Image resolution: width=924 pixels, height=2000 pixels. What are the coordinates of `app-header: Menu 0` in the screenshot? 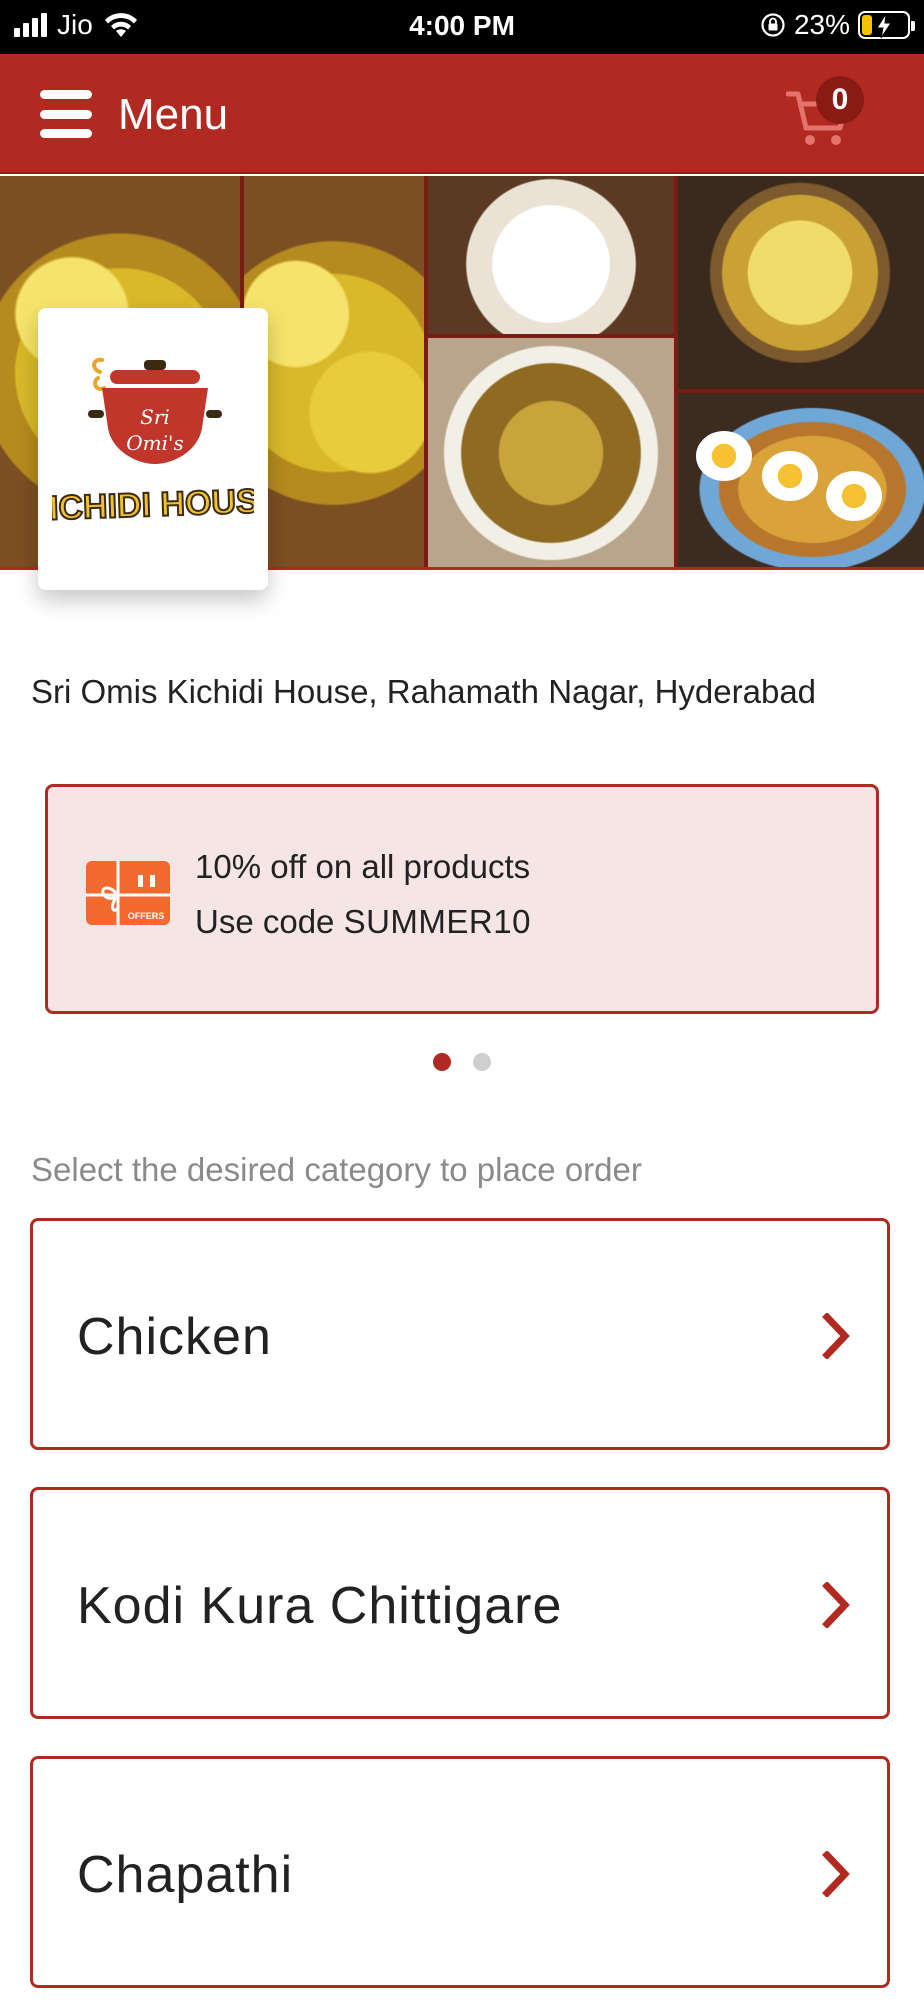 It's located at (462, 114).